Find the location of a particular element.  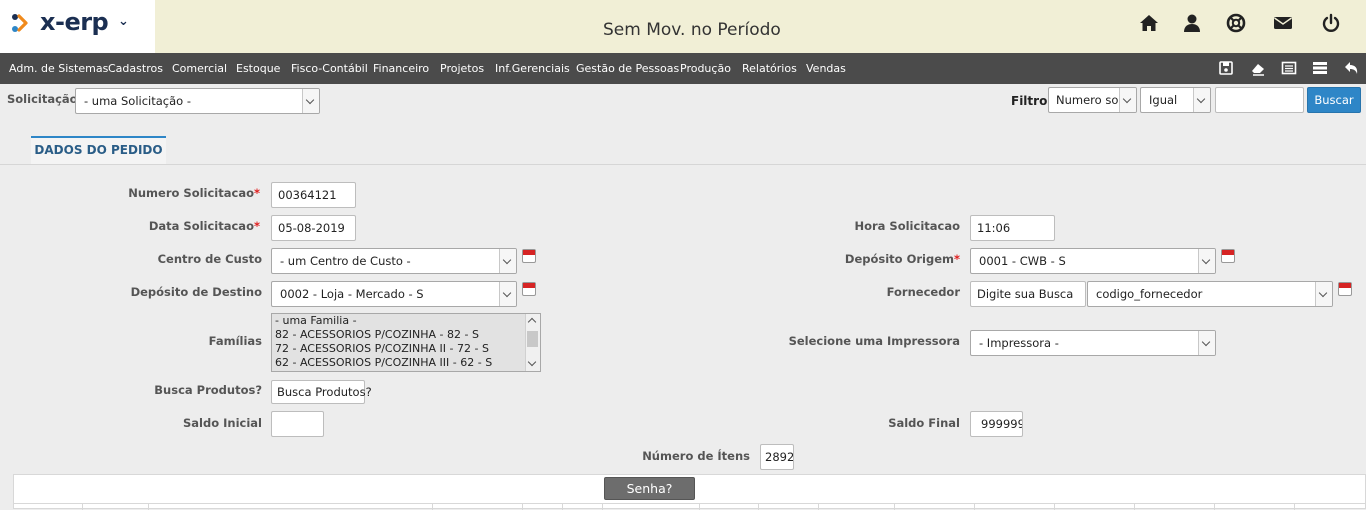

filtro-operator-select: Igual is located at coordinates (1175, 100).